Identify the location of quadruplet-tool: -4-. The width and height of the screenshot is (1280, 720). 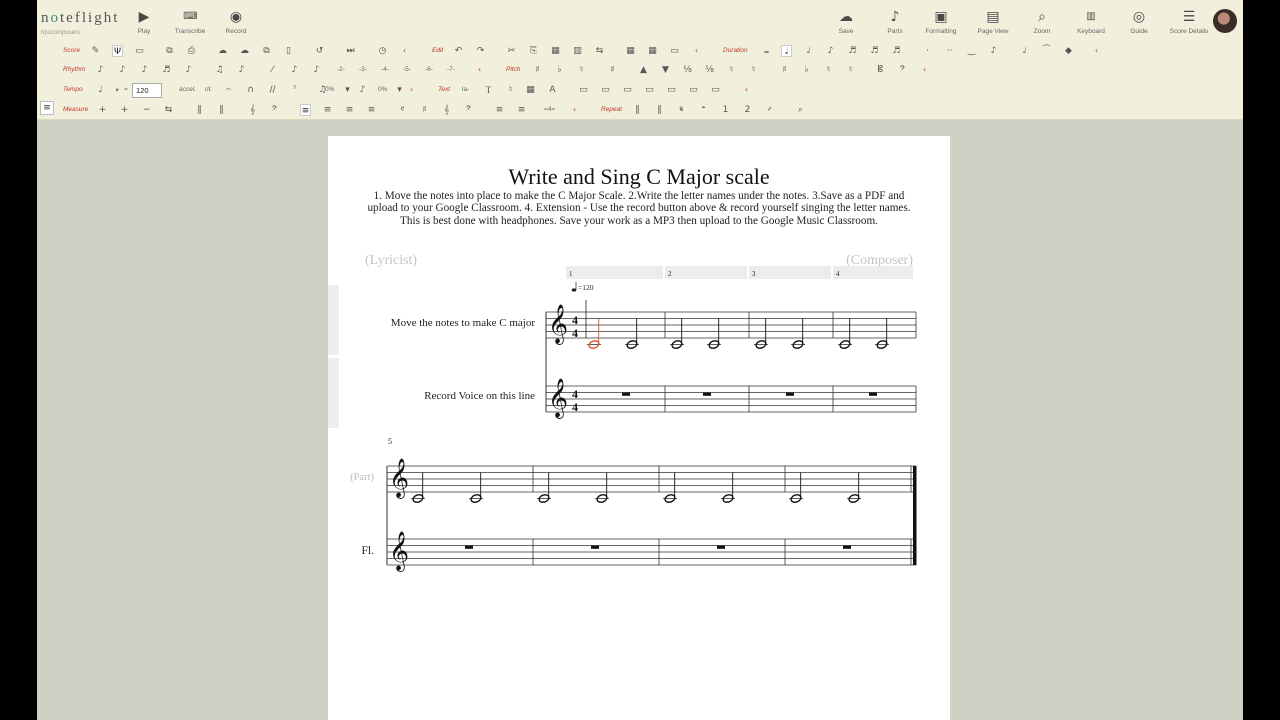
(385, 69).